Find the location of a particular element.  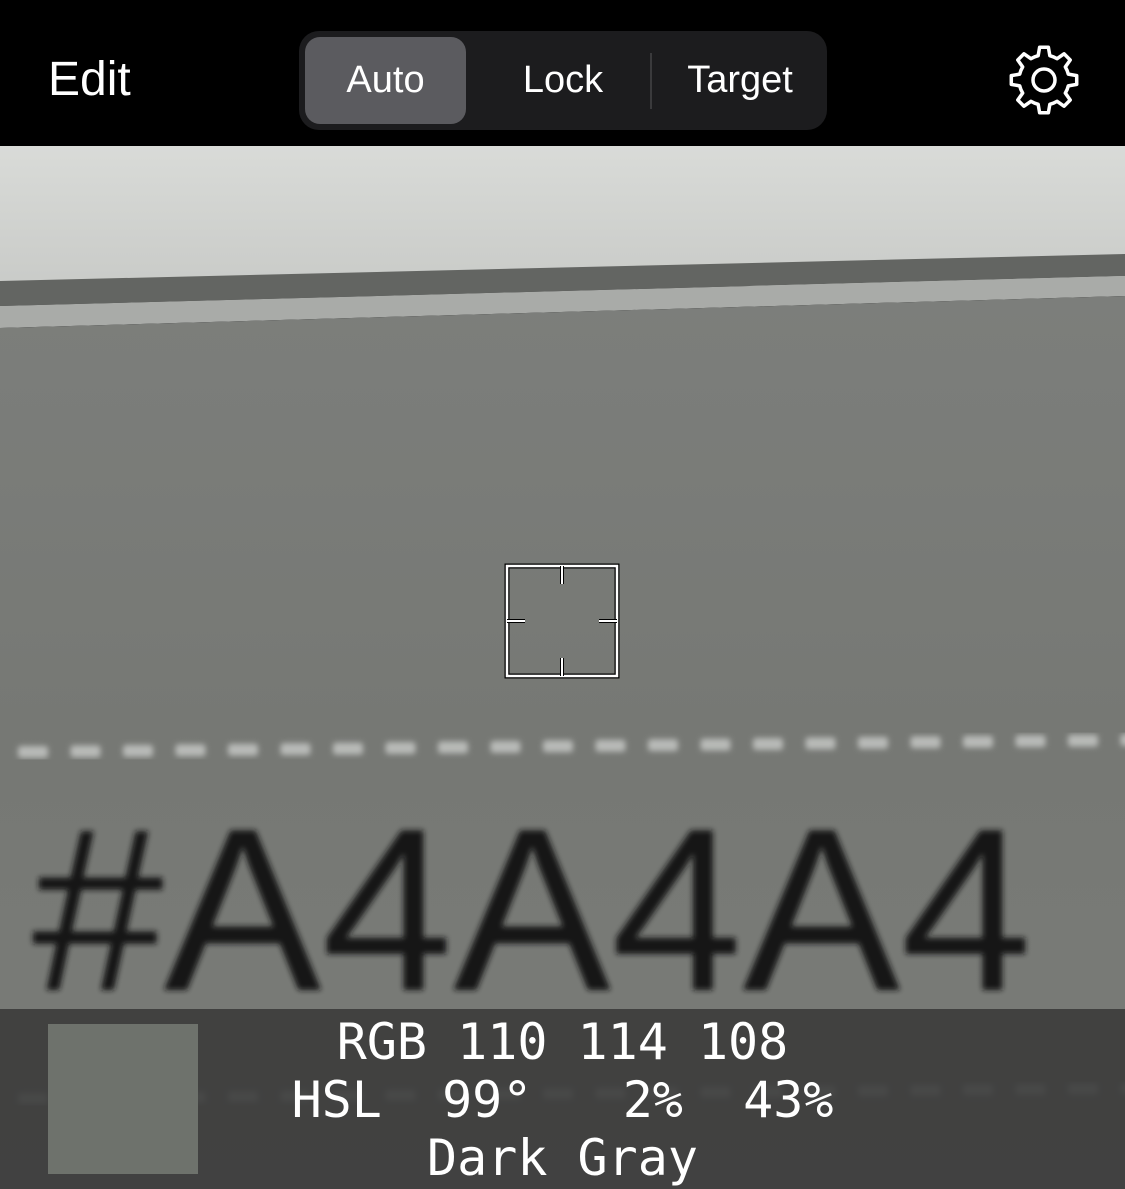

mode-target-segment: Target is located at coordinates (740, 80).